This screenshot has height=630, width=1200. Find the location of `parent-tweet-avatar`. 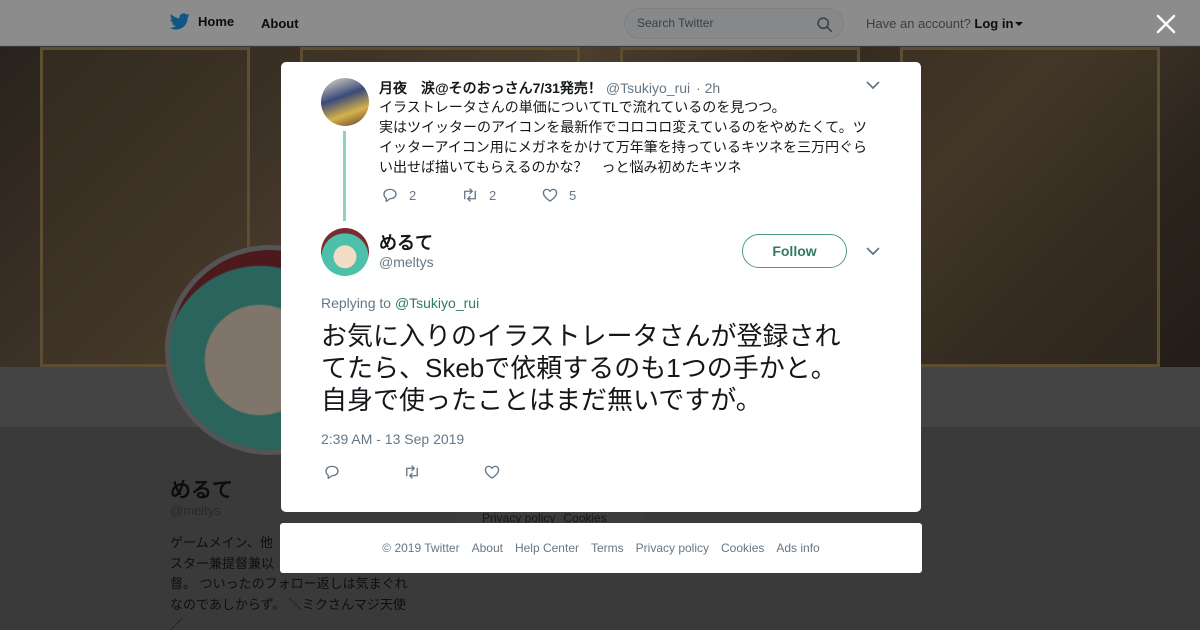

parent-tweet-avatar is located at coordinates (345, 102).